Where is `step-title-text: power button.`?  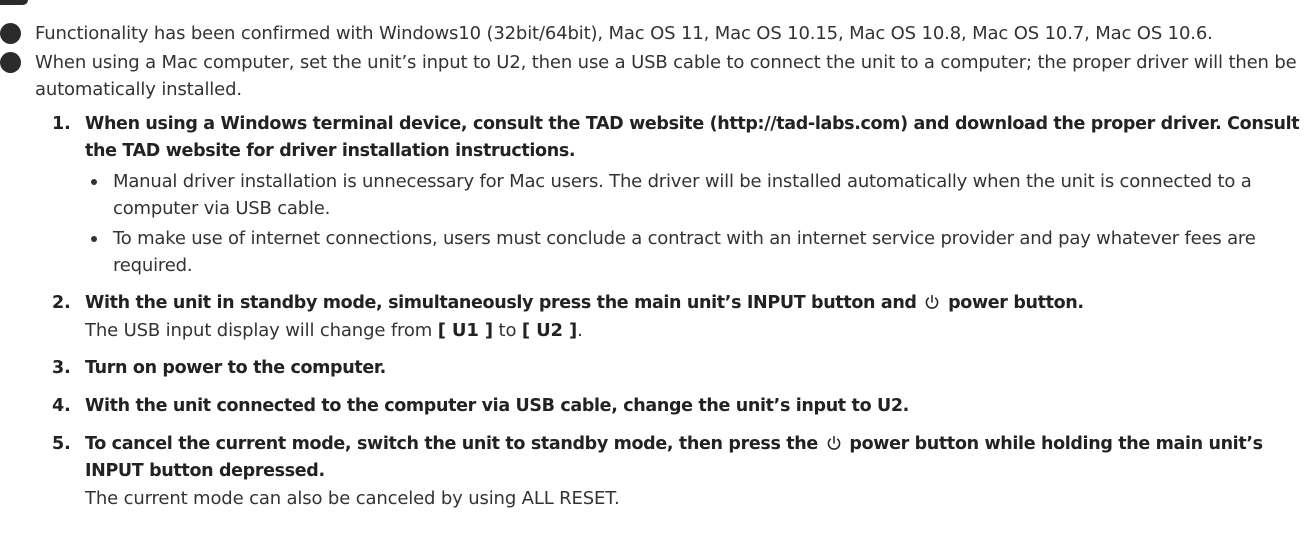 step-title-text: power button. is located at coordinates (1016, 303).